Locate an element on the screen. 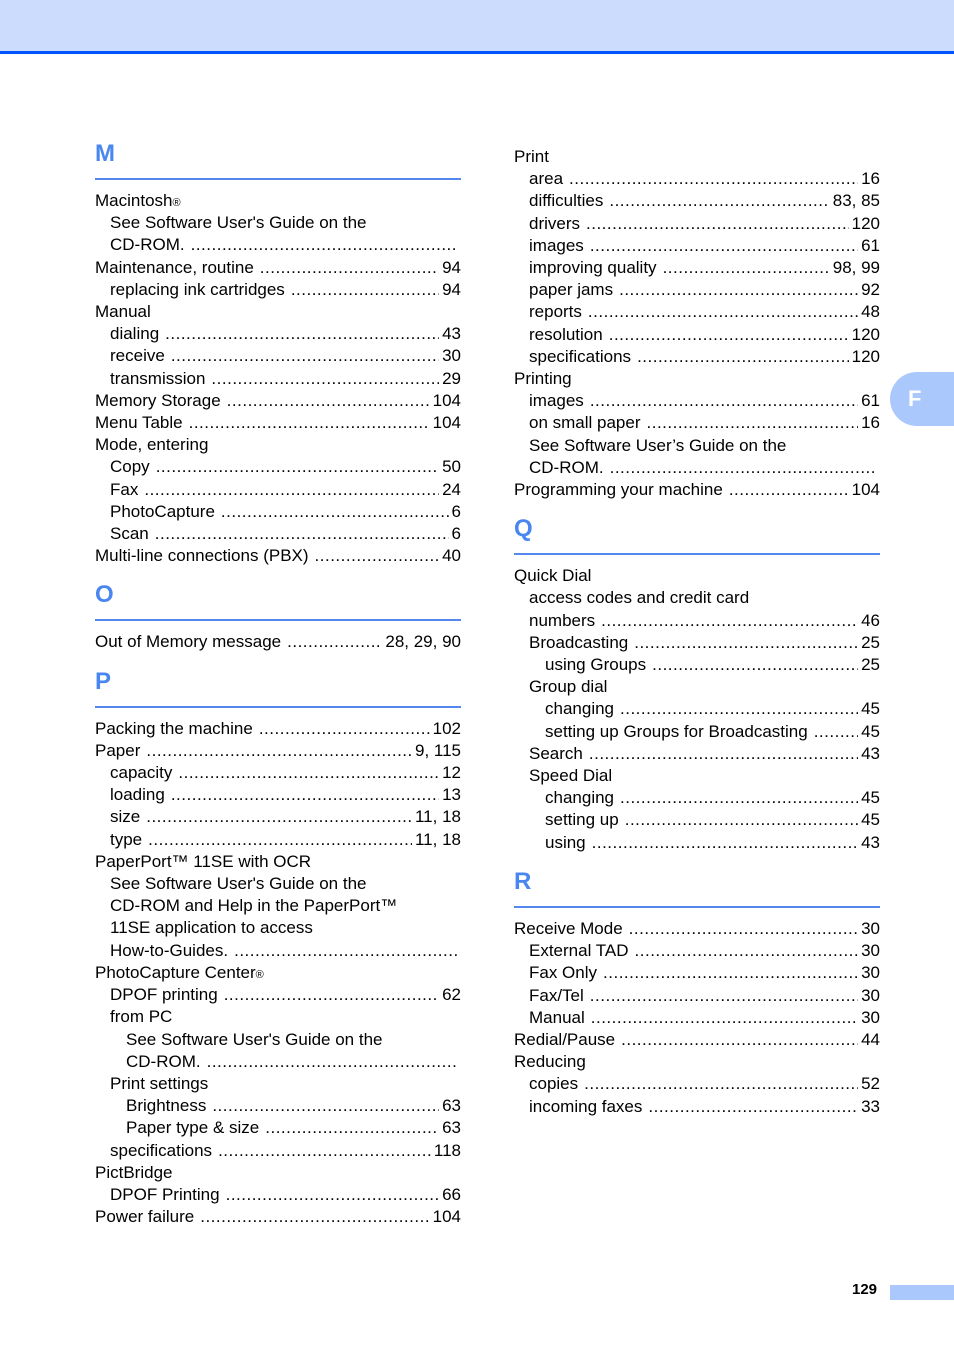 The height and width of the screenshot is (1348, 954). index-entry-page: 13 is located at coordinates (451, 795).